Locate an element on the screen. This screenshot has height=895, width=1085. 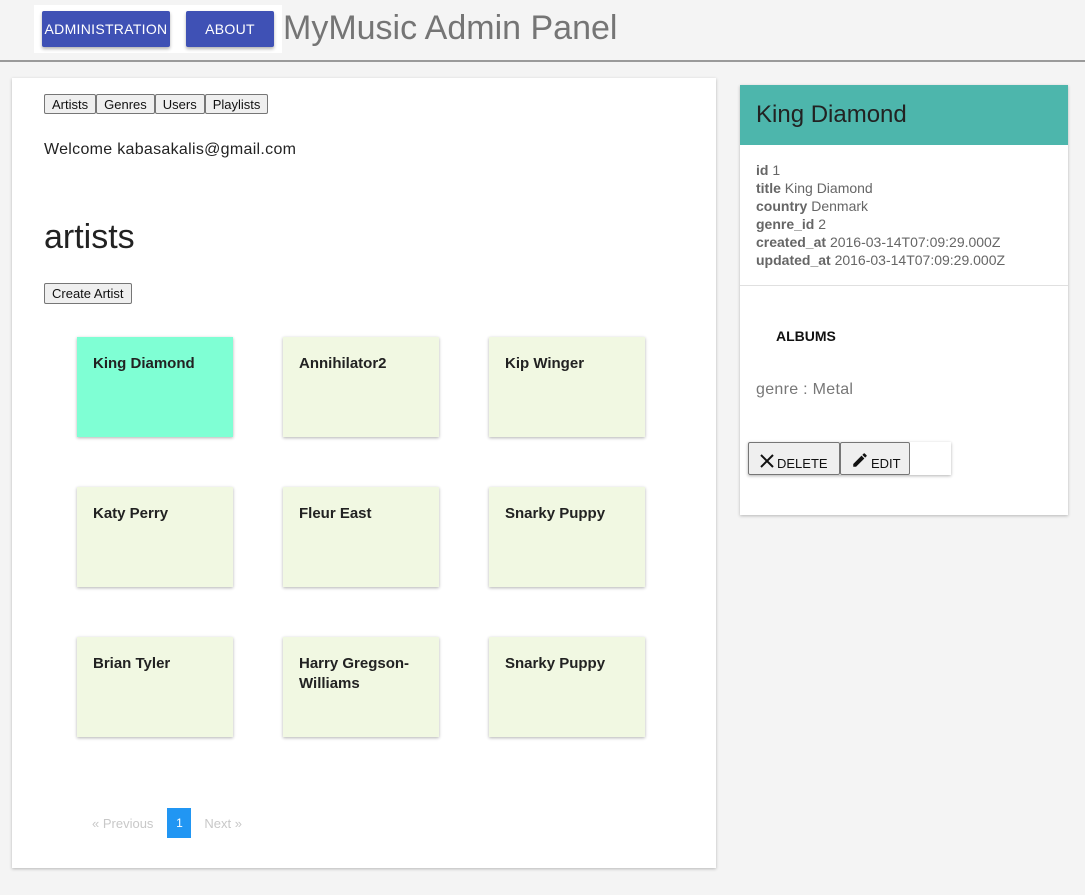
about-button: ABOUT is located at coordinates (230, 29).